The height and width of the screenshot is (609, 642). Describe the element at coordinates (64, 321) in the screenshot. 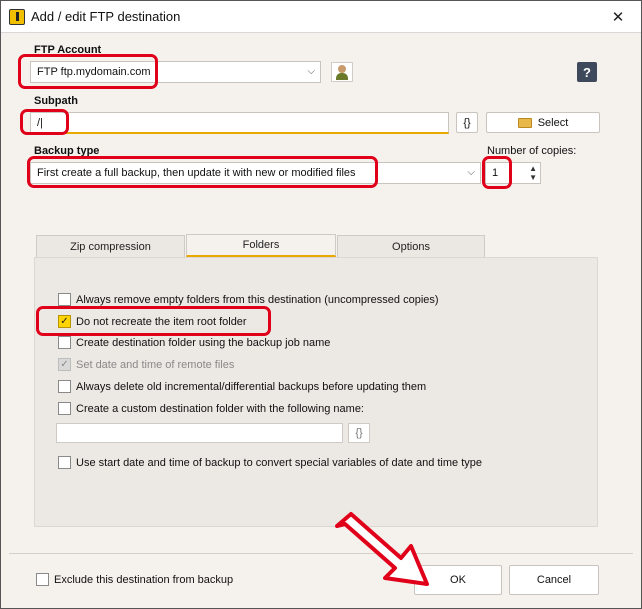

I see `checkbox-checked: ✓` at that location.